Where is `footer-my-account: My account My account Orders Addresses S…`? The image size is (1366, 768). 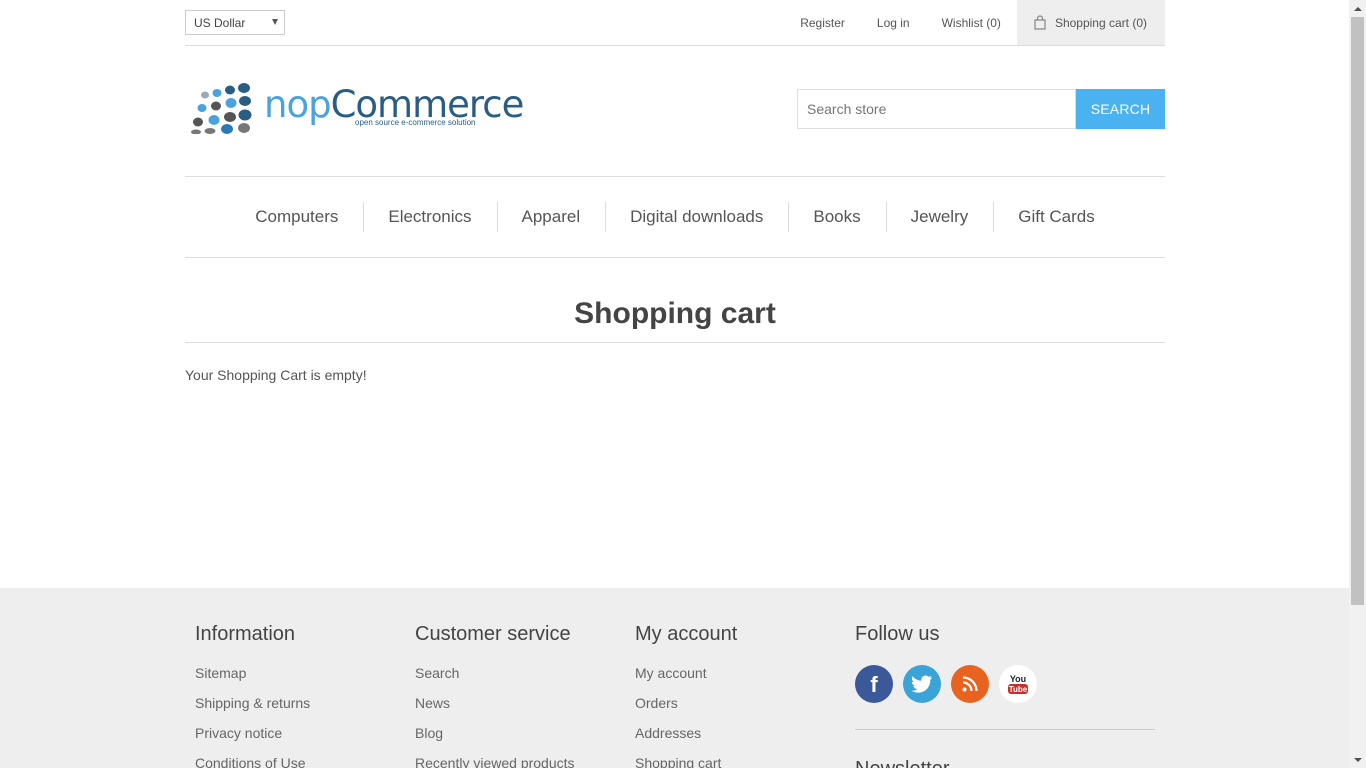 footer-my-account: My account My account Orders Addresses S… is located at coordinates (745, 695).